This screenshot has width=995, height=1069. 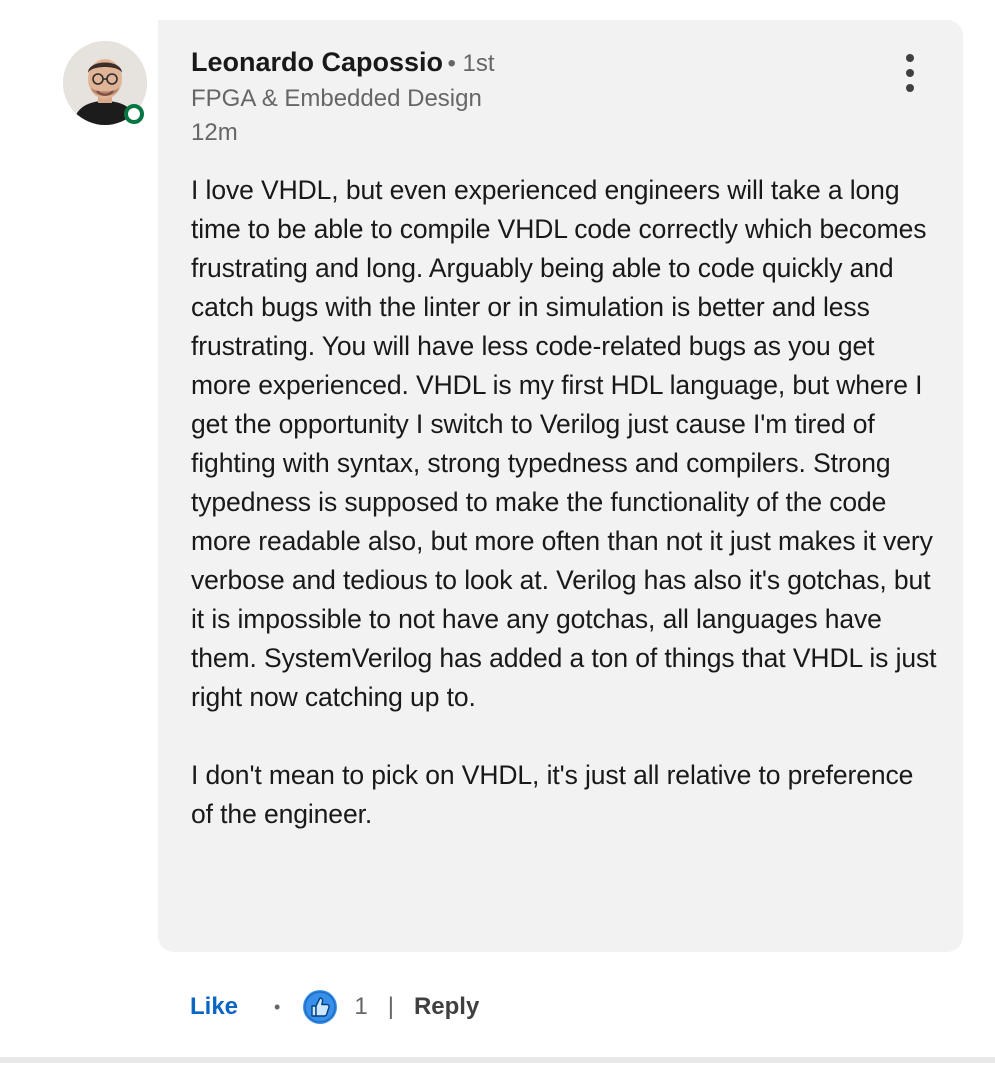 I want to click on author-line: Leonardo Capossio • 1st, so click(x=343, y=64).